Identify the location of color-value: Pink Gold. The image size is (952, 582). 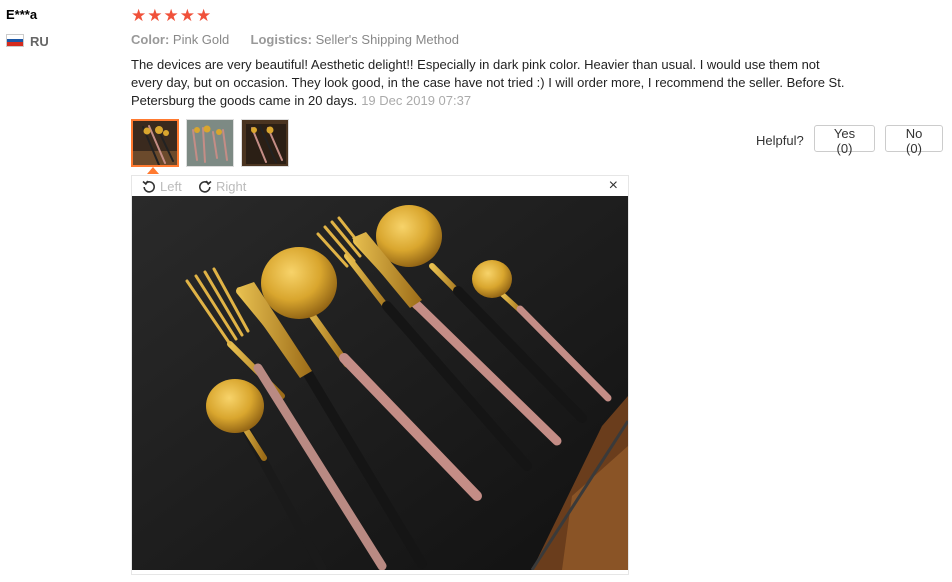
(201, 39).